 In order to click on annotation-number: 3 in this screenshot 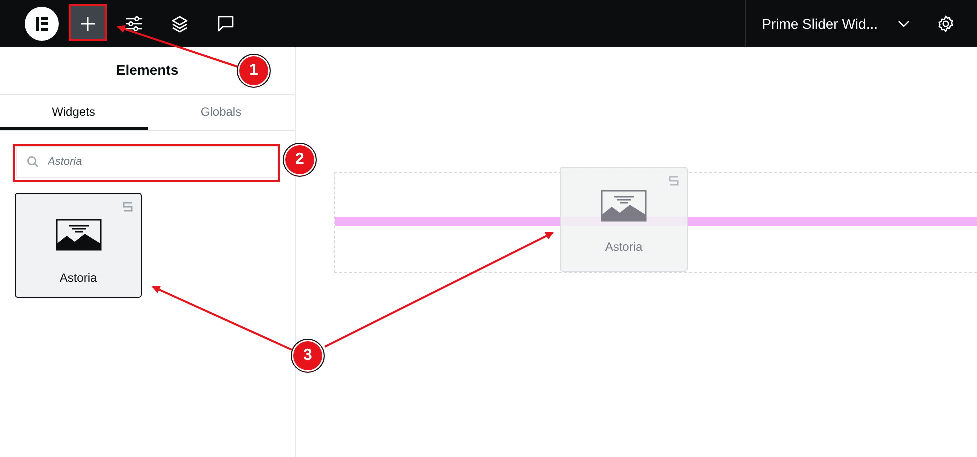, I will do `click(308, 356)`.